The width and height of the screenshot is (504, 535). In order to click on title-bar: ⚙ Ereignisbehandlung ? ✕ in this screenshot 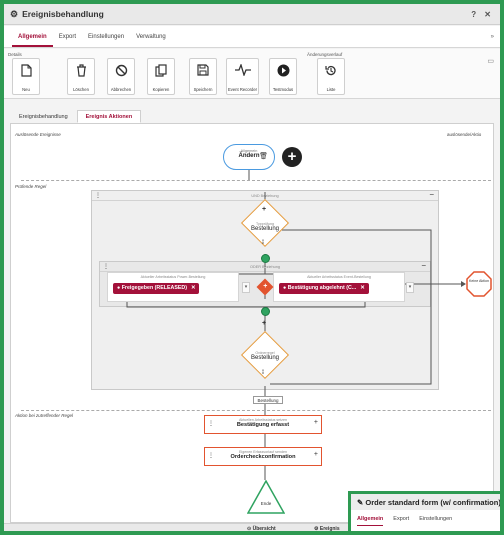, I will do `click(252, 14)`.